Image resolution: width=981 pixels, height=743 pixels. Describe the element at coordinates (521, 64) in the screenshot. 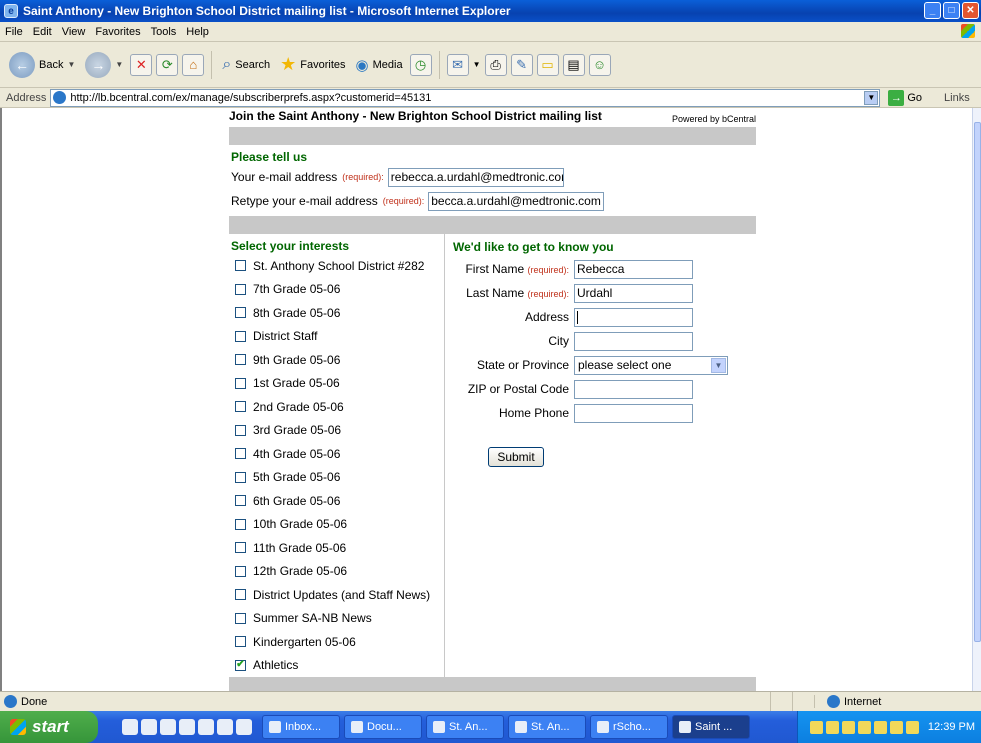

I see `edit-icon: ✎` at that location.